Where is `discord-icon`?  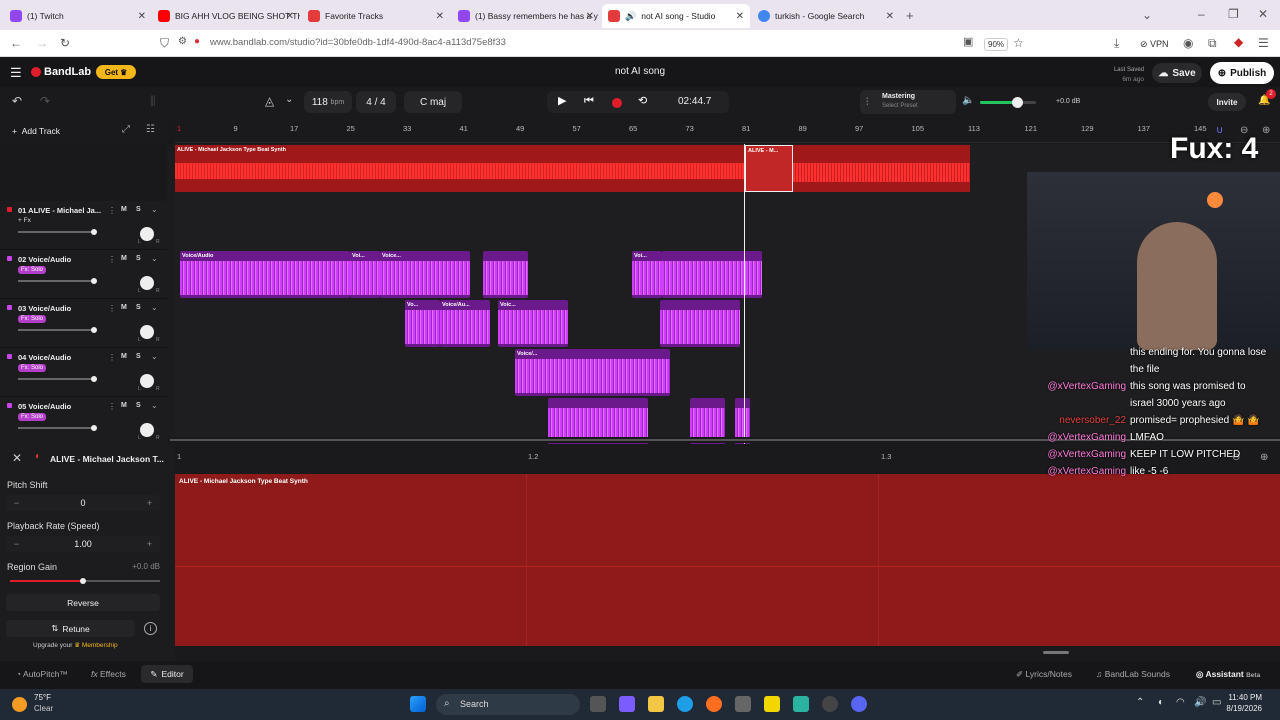 discord-icon is located at coordinates (859, 704).